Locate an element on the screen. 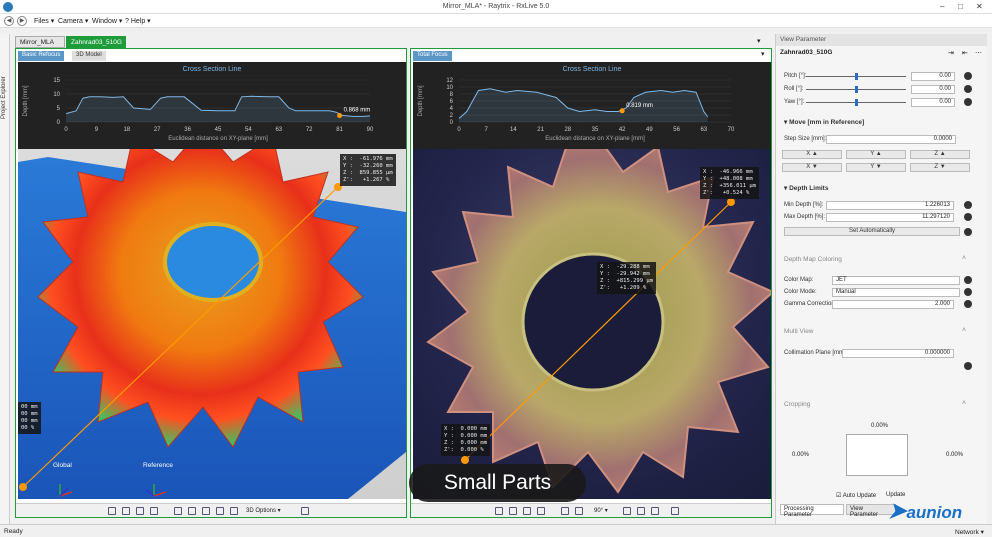 The image size is (992, 537). yaw-slider-thumb is located at coordinates (856, 102).